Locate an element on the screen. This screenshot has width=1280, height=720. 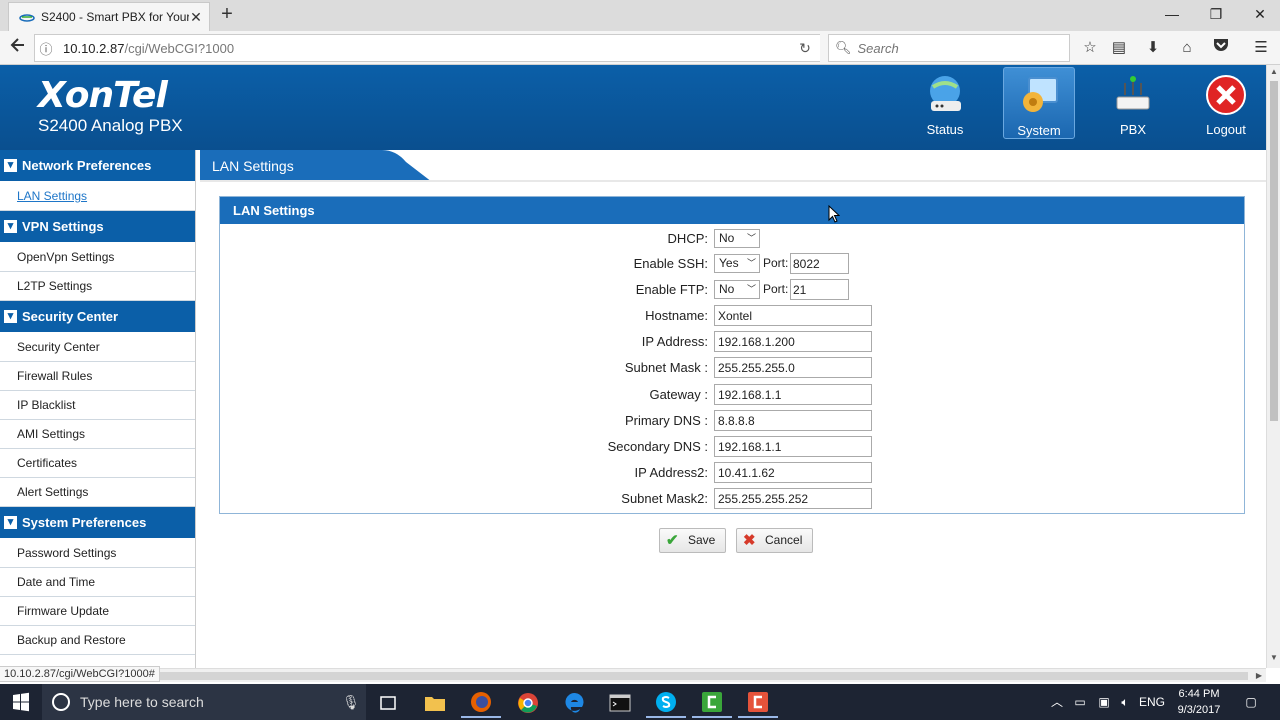
input-language: ENG is located at coordinates (1152, 702).